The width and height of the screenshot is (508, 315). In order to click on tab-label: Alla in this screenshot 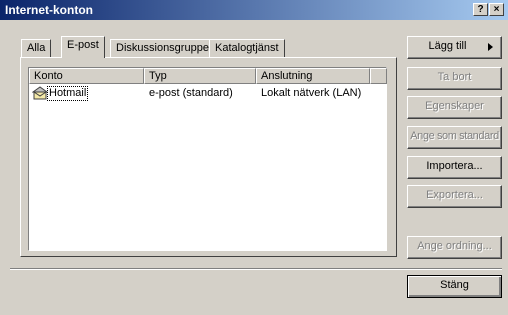, I will do `click(36, 48)`.